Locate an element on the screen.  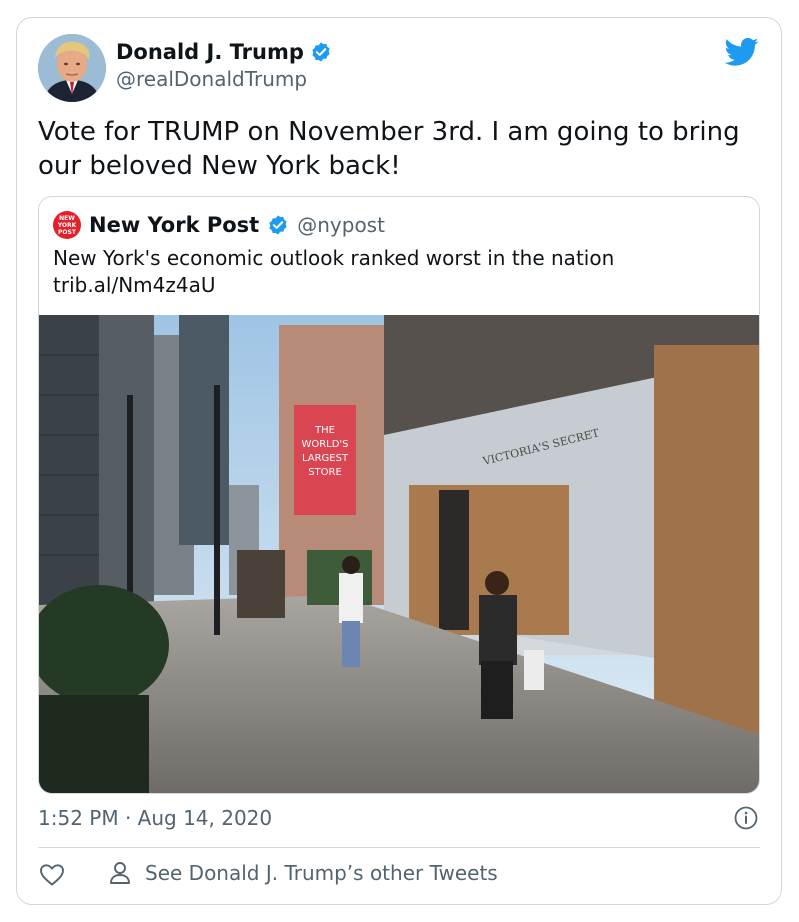
logo-text-line: POST is located at coordinates (67, 232).